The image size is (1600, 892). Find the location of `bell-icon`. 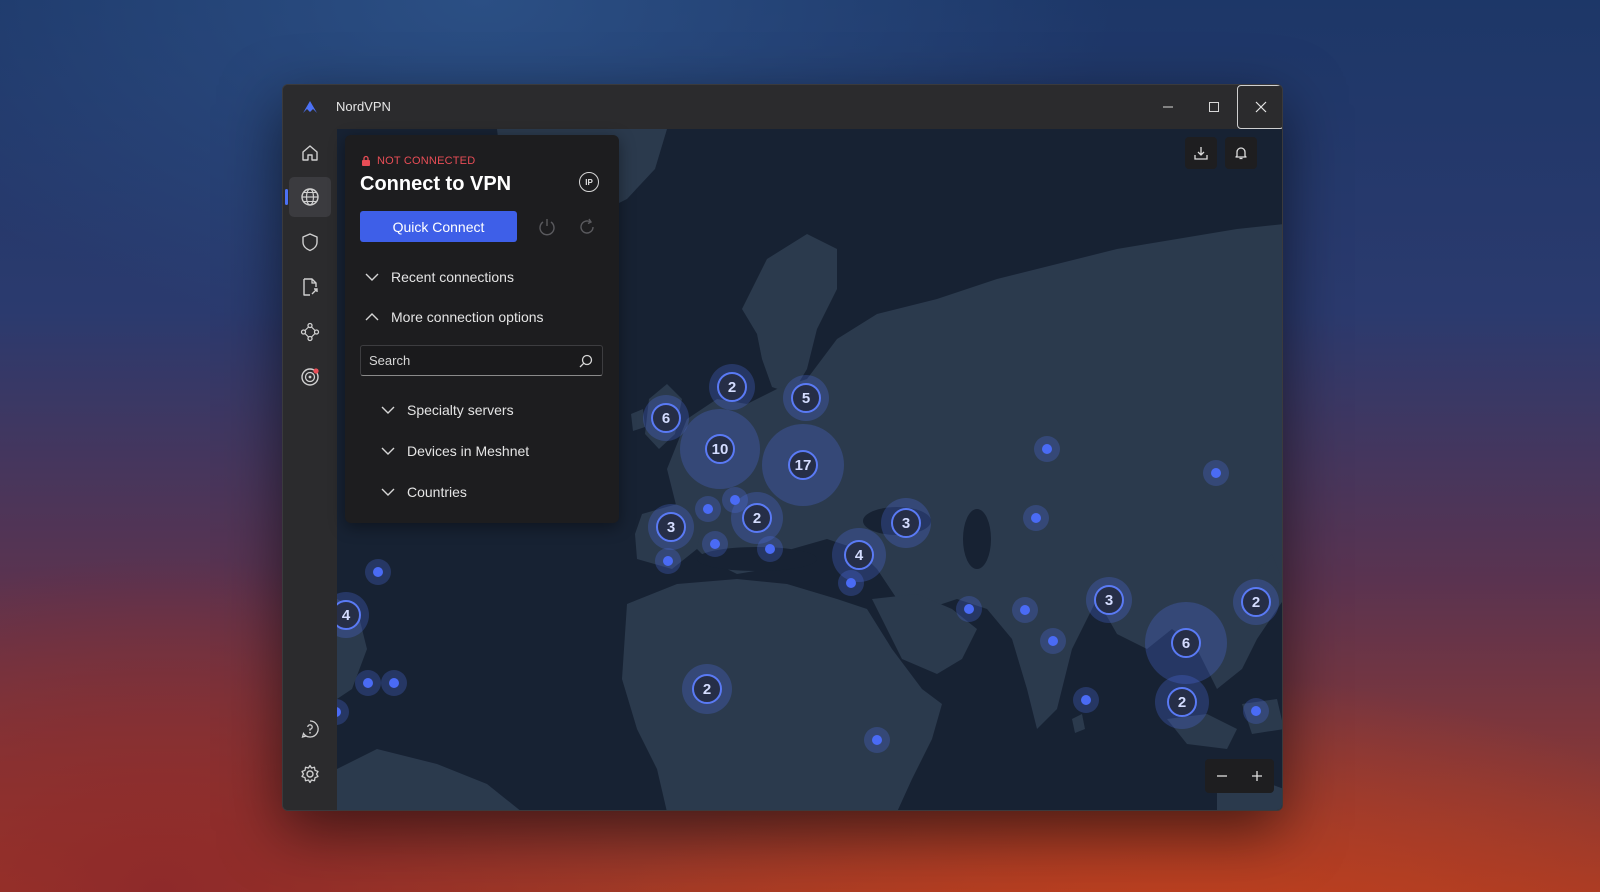

bell-icon is located at coordinates (1241, 153).